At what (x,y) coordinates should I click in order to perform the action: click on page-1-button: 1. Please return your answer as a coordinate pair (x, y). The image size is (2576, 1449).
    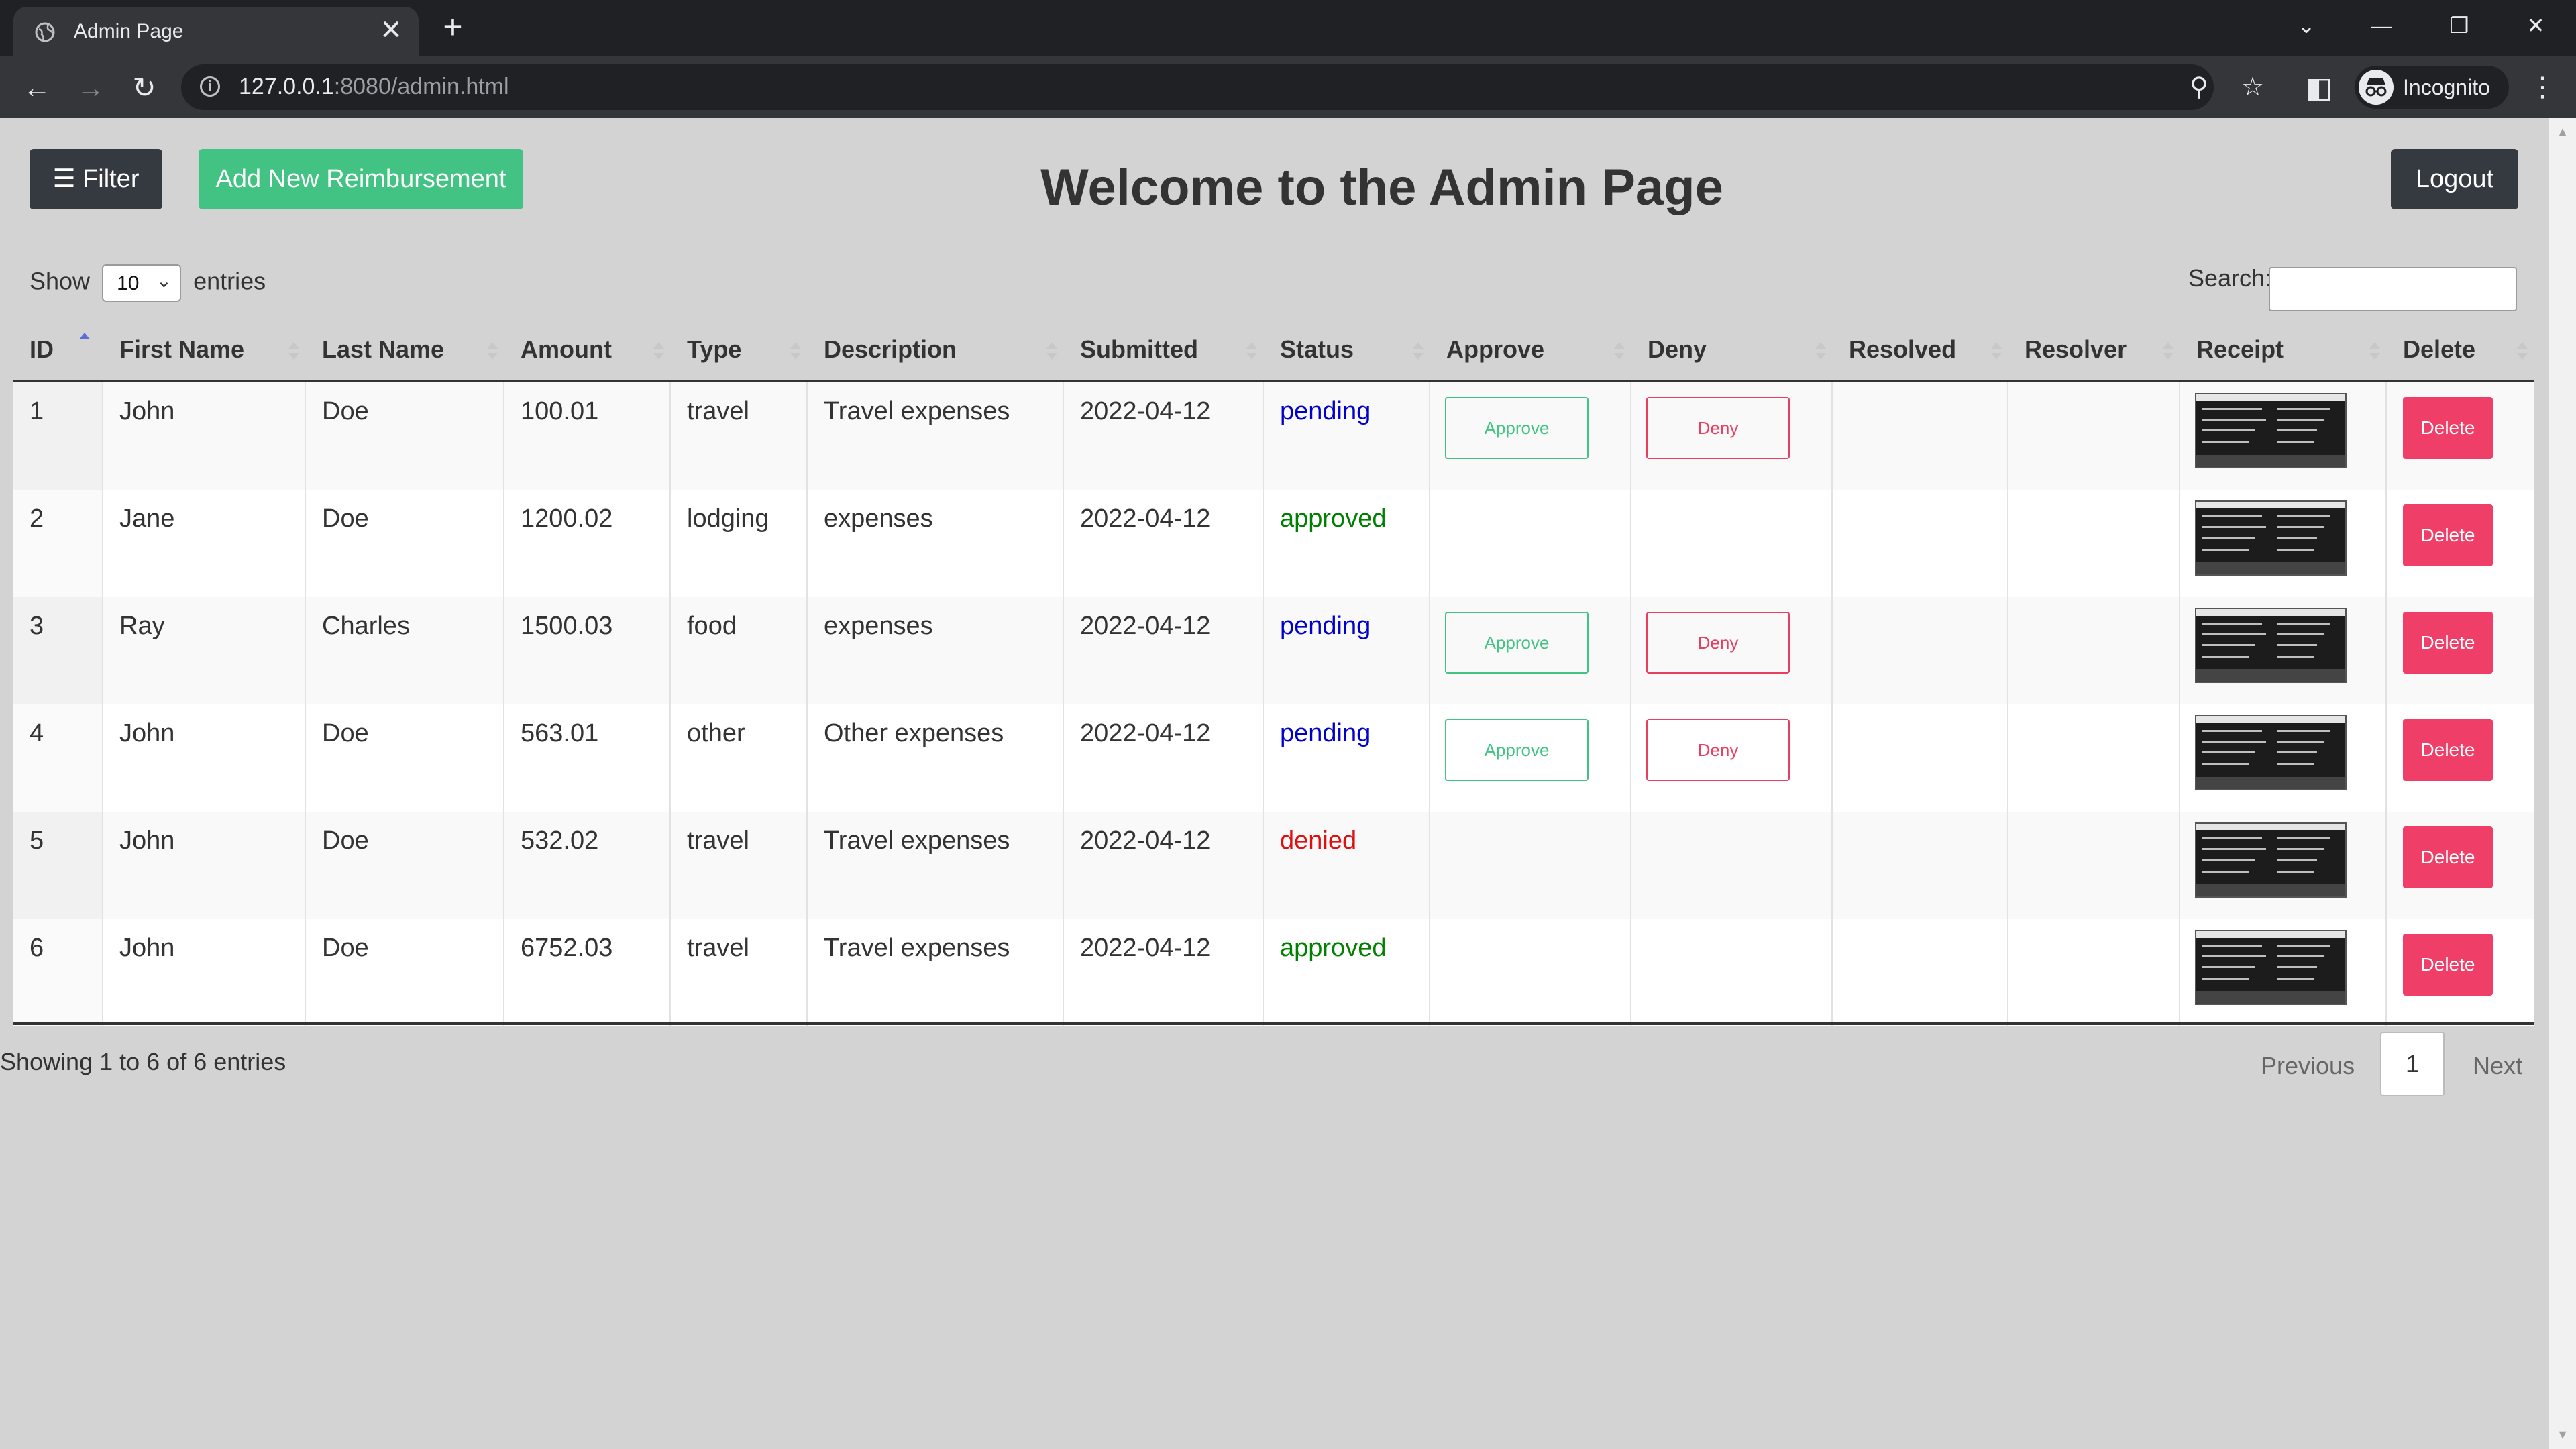
    Looking at the image, I should click on (2412, 1064).